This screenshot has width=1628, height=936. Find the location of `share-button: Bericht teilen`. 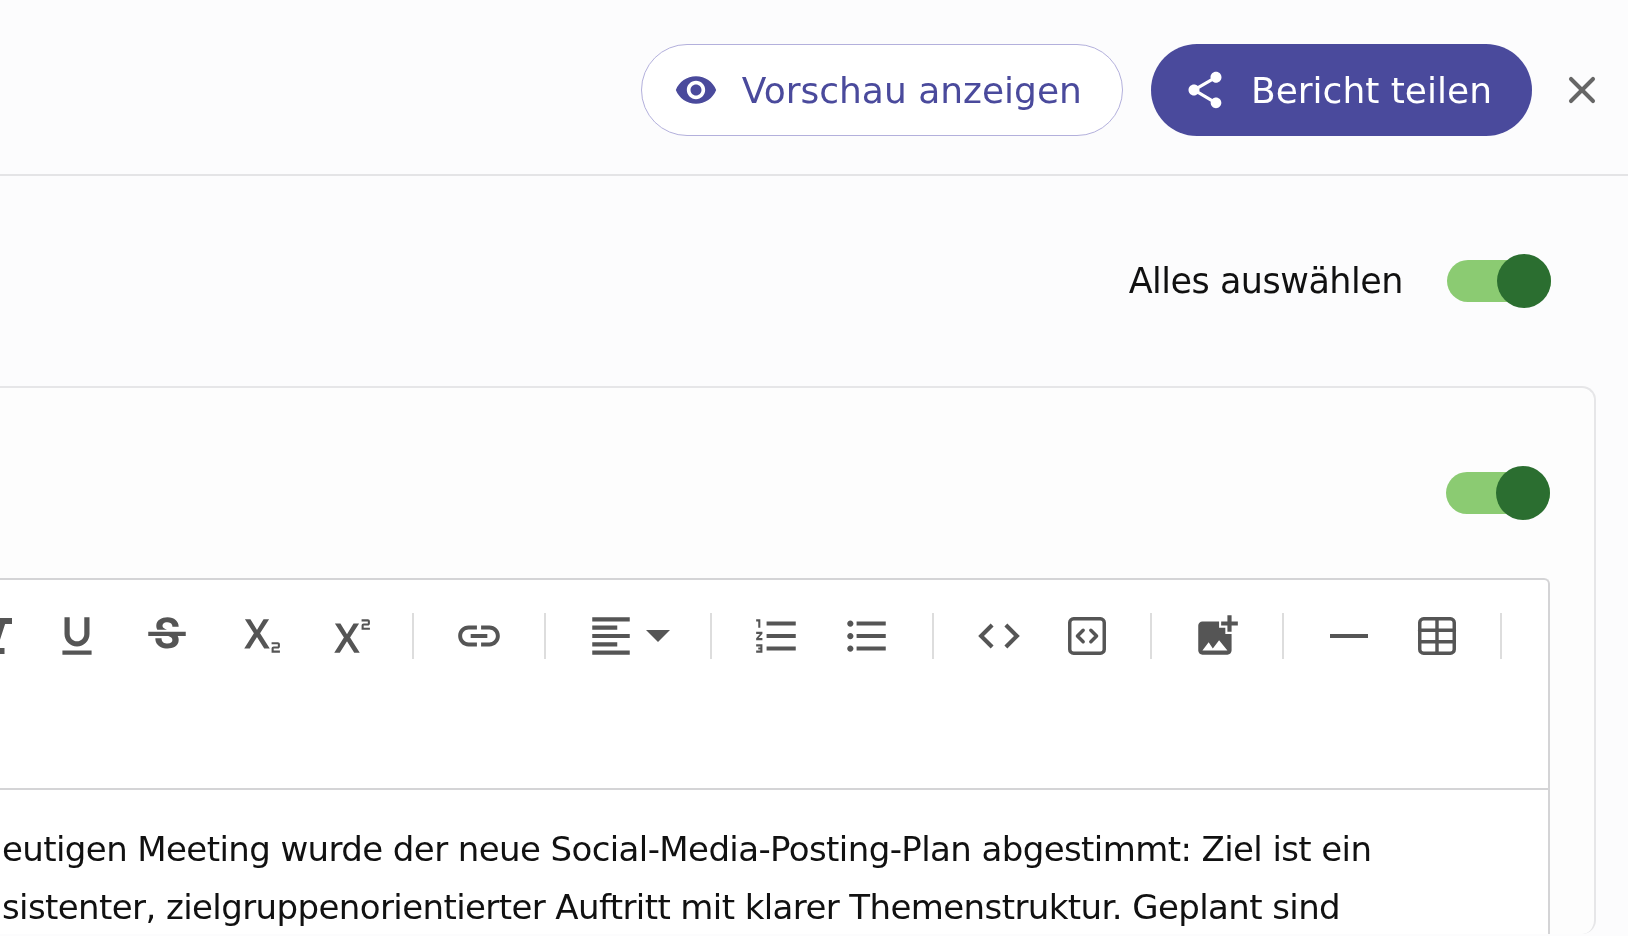

share-button: Bericht teilen is located at coordinates (1341, 90).